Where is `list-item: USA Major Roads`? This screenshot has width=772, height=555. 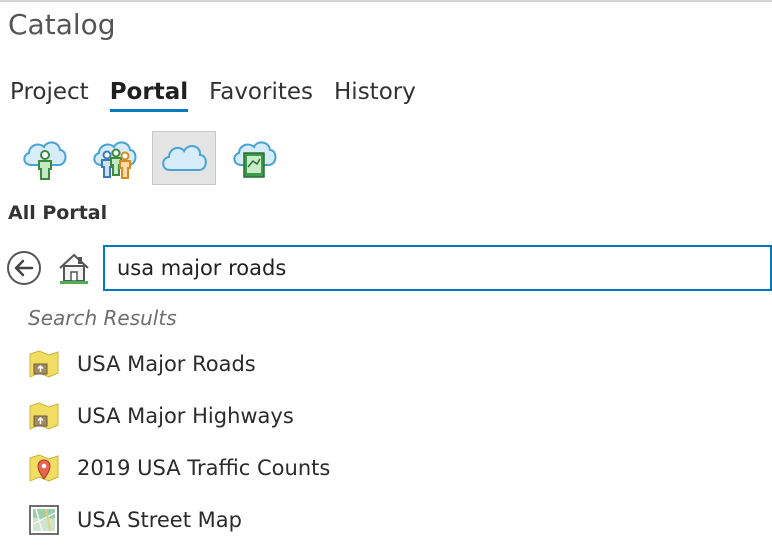 list-item: USA Major Roads is located at coordinates (396, 364).